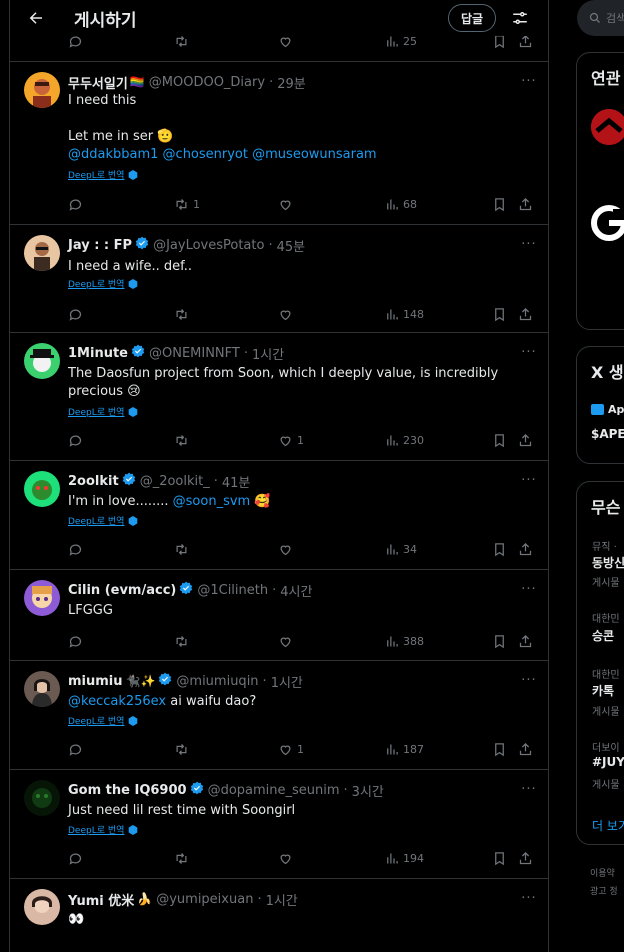 The height and width of the screenshot is (952, 624). Describe the element at coordinates (291, 82) in the screenshot. I see `timestamp: 29분` at that location.